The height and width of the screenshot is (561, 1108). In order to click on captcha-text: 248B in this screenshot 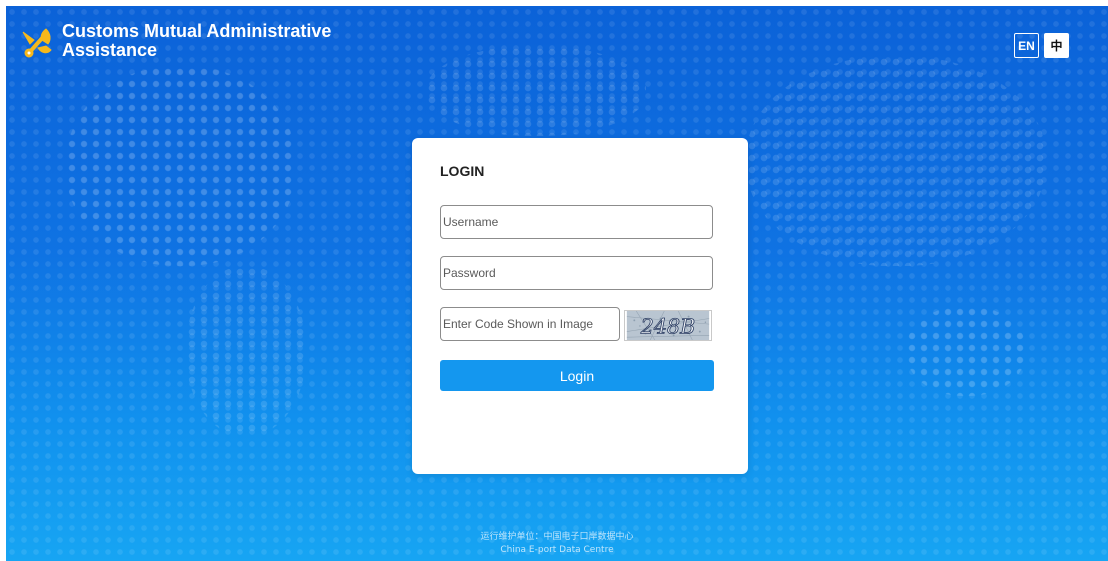, I will do `click(667, 326)`.